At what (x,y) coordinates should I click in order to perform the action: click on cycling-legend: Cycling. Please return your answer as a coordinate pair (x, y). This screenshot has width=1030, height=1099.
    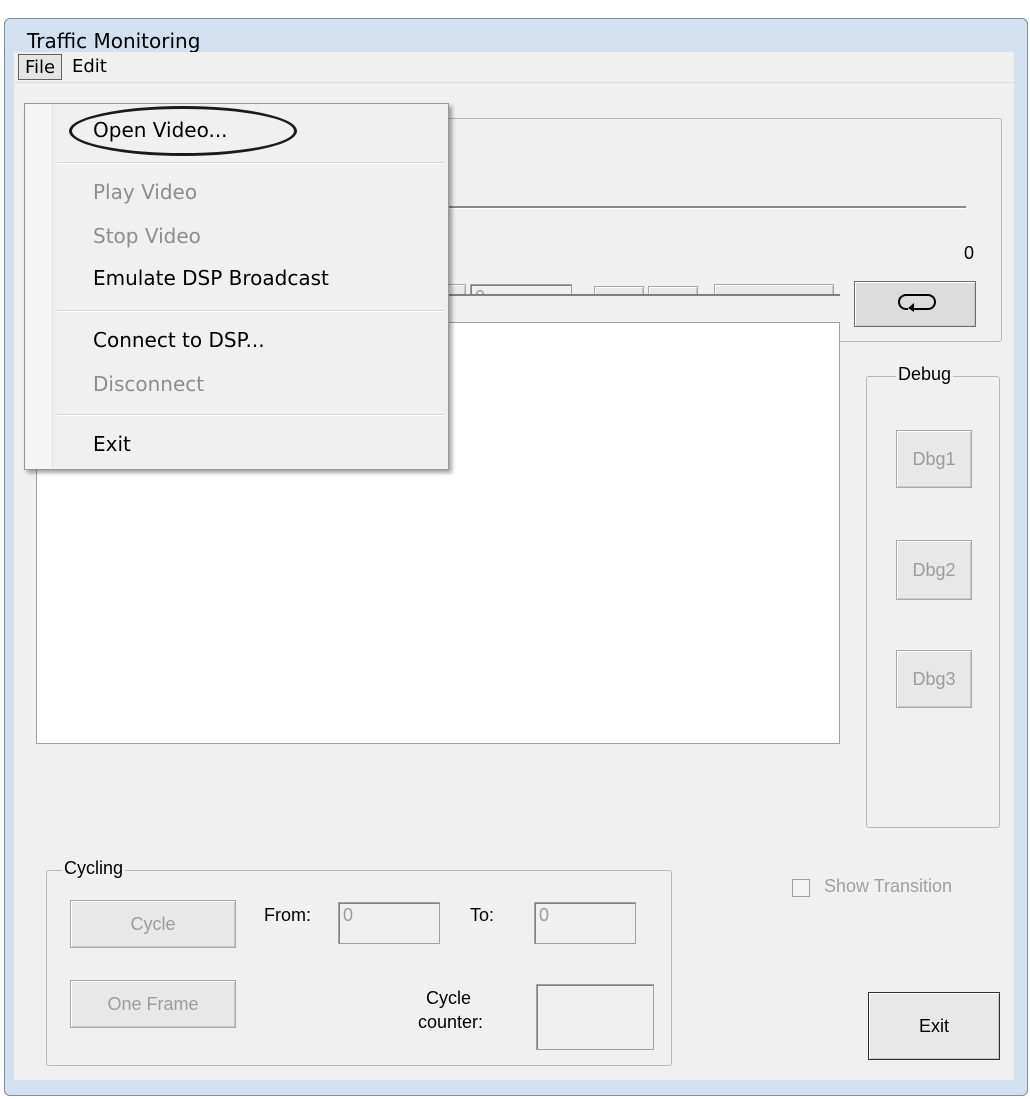
    Looking at the image, I should click on (94, 868).